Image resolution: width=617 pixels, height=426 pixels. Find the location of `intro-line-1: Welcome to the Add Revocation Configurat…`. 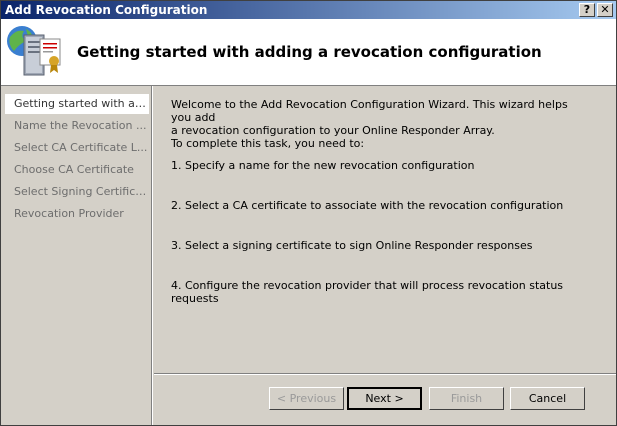

intro-line-1: Welcome to the Add Revocation Configurat… is located at coordinates (369, 111).